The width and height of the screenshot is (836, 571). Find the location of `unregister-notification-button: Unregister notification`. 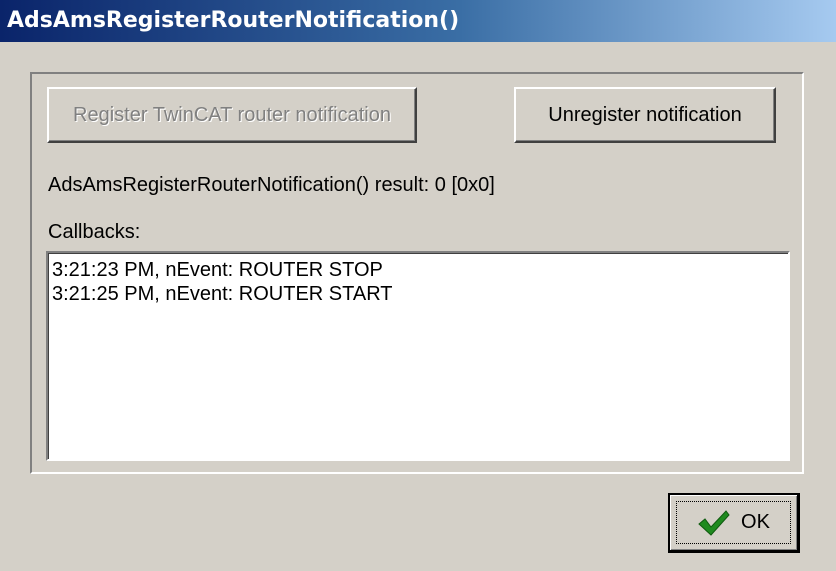

unregister-notification-button: Unregister notification is located at coordinates (645, 115).